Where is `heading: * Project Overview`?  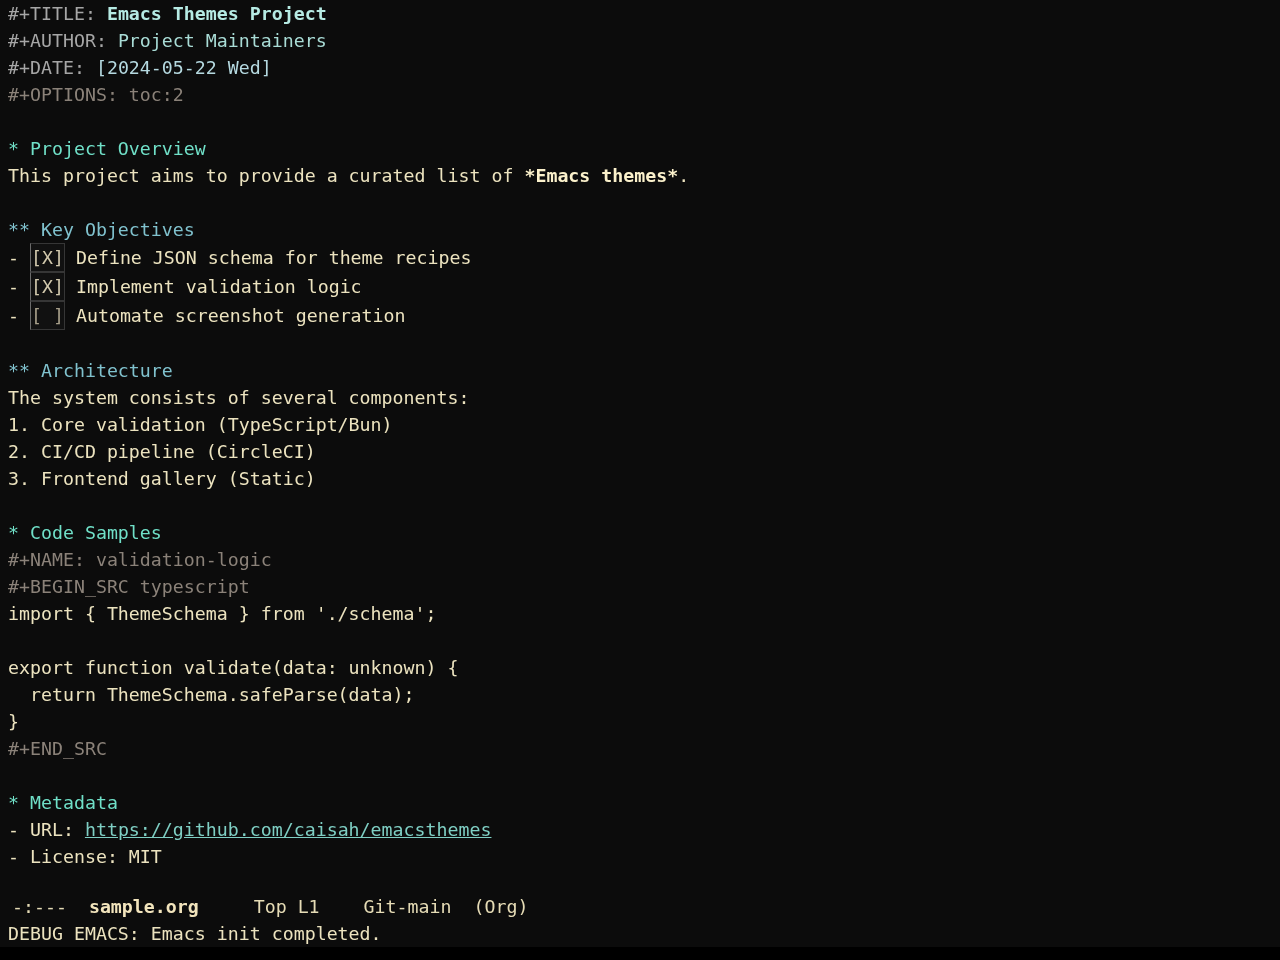
heading: * Project Overview is located at coordinates (107, 149).